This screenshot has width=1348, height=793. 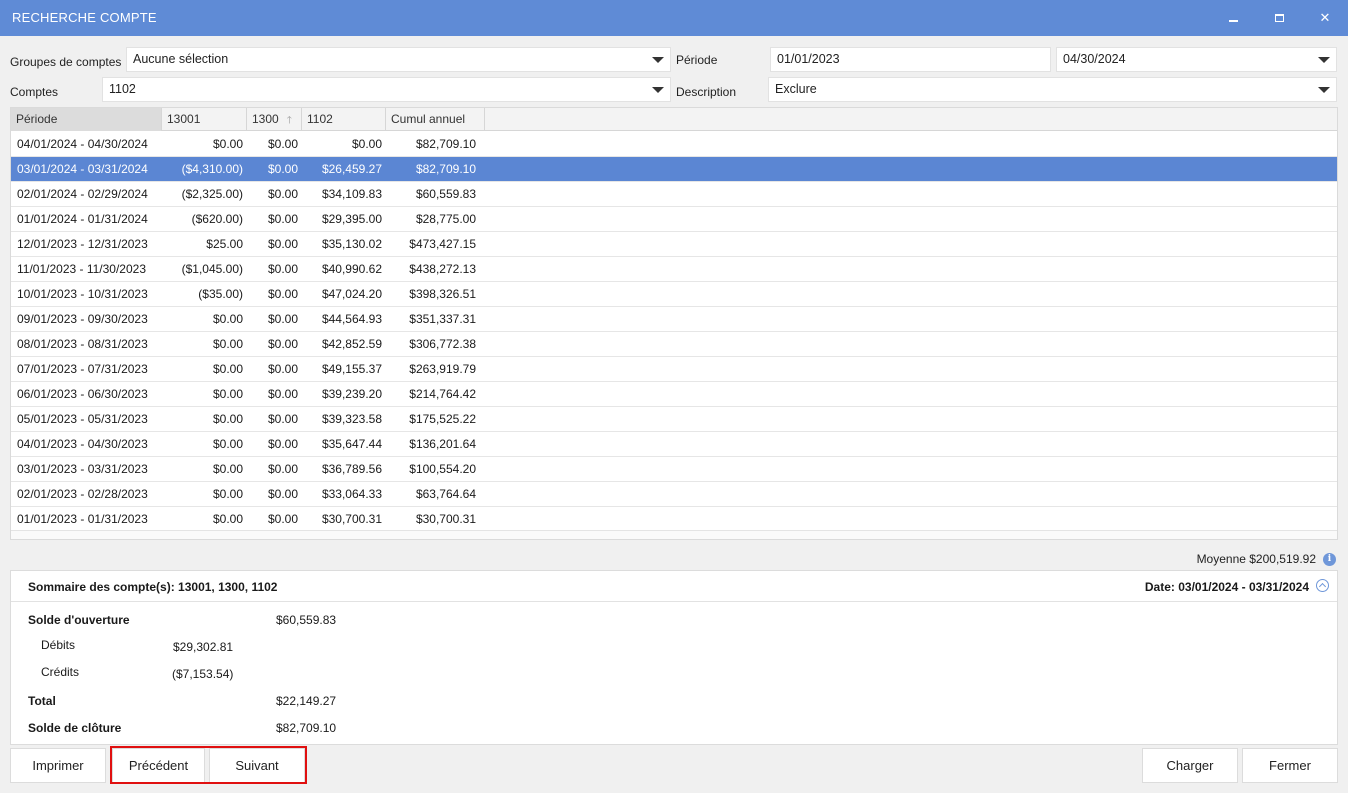 I want to click on summary-date: Date: 03/01/2024 - 03/31/2024, so click(x=1226, y=587).